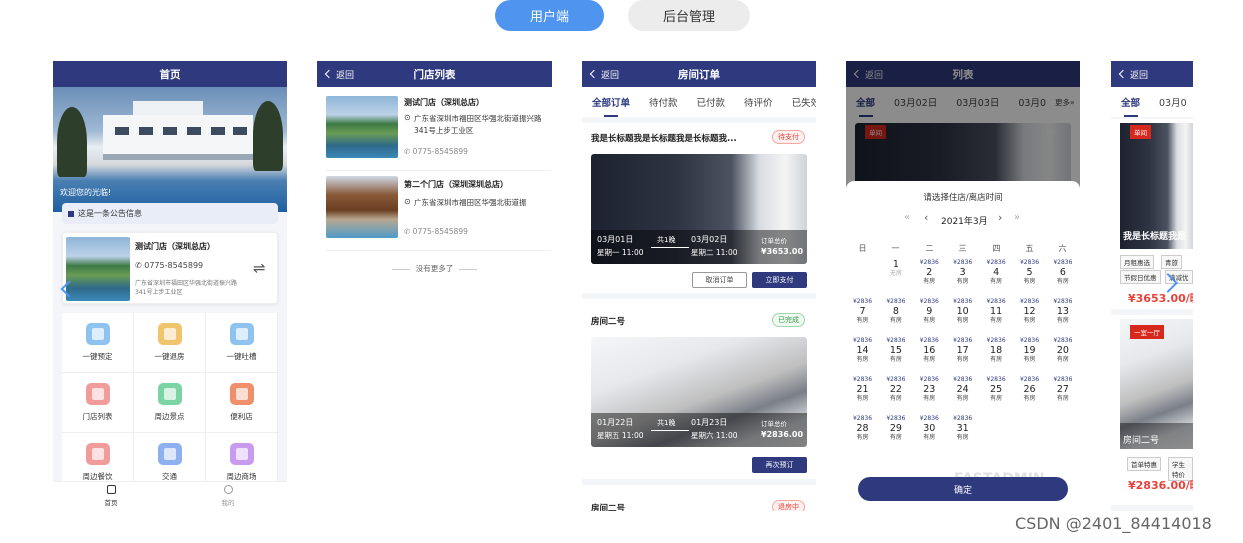  I want to click on next-month-icon: ›, so click(1000, 217).